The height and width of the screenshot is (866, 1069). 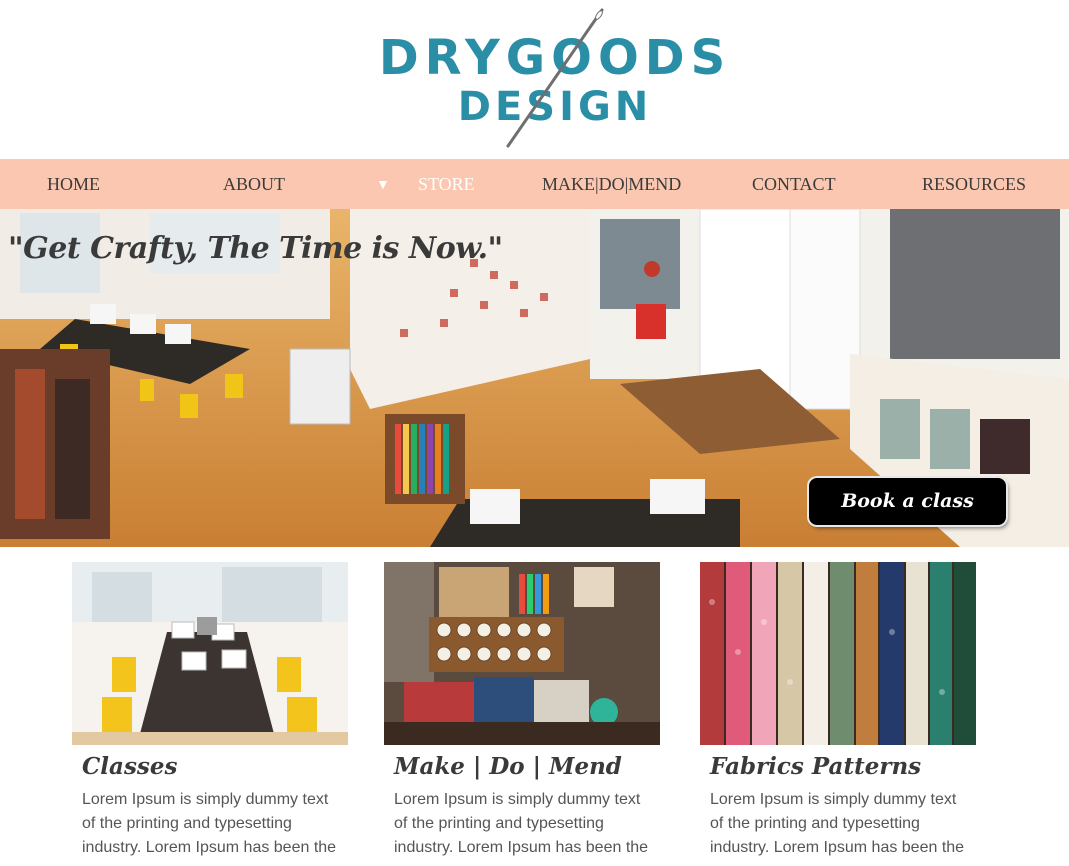 I want to click on nav-item-resources: RESOURCES, so click(x=974, y=184).